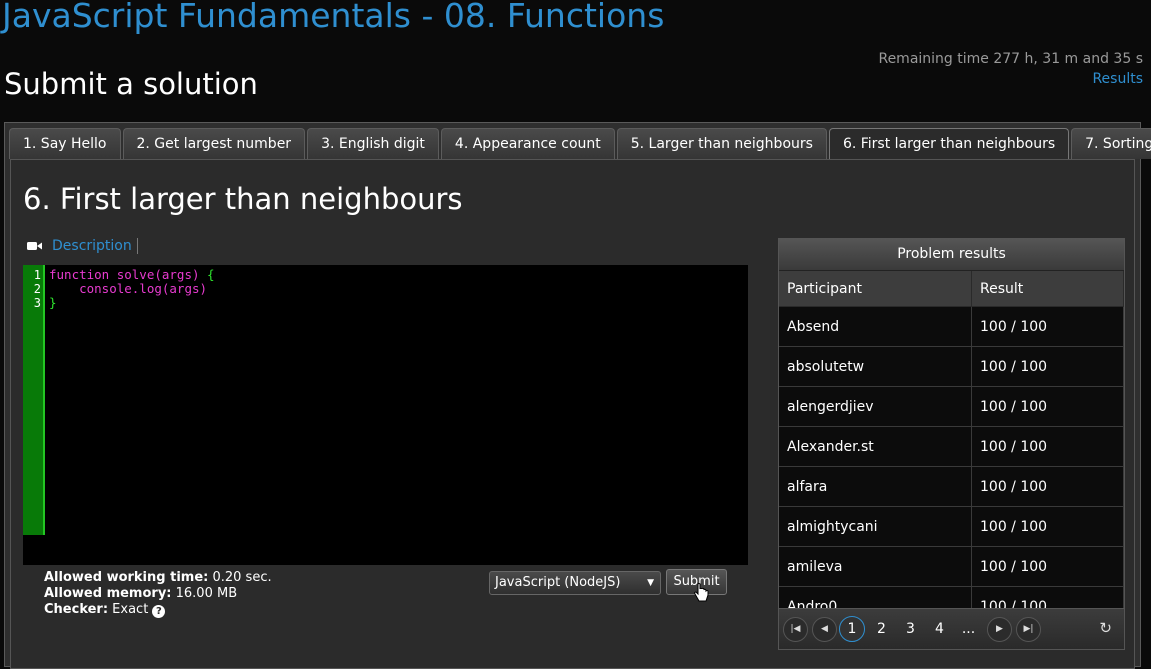  What do you see at coordinates (37, 289) in the screenshot?
I see `line-number: 2` at bounding box center [37, 289].